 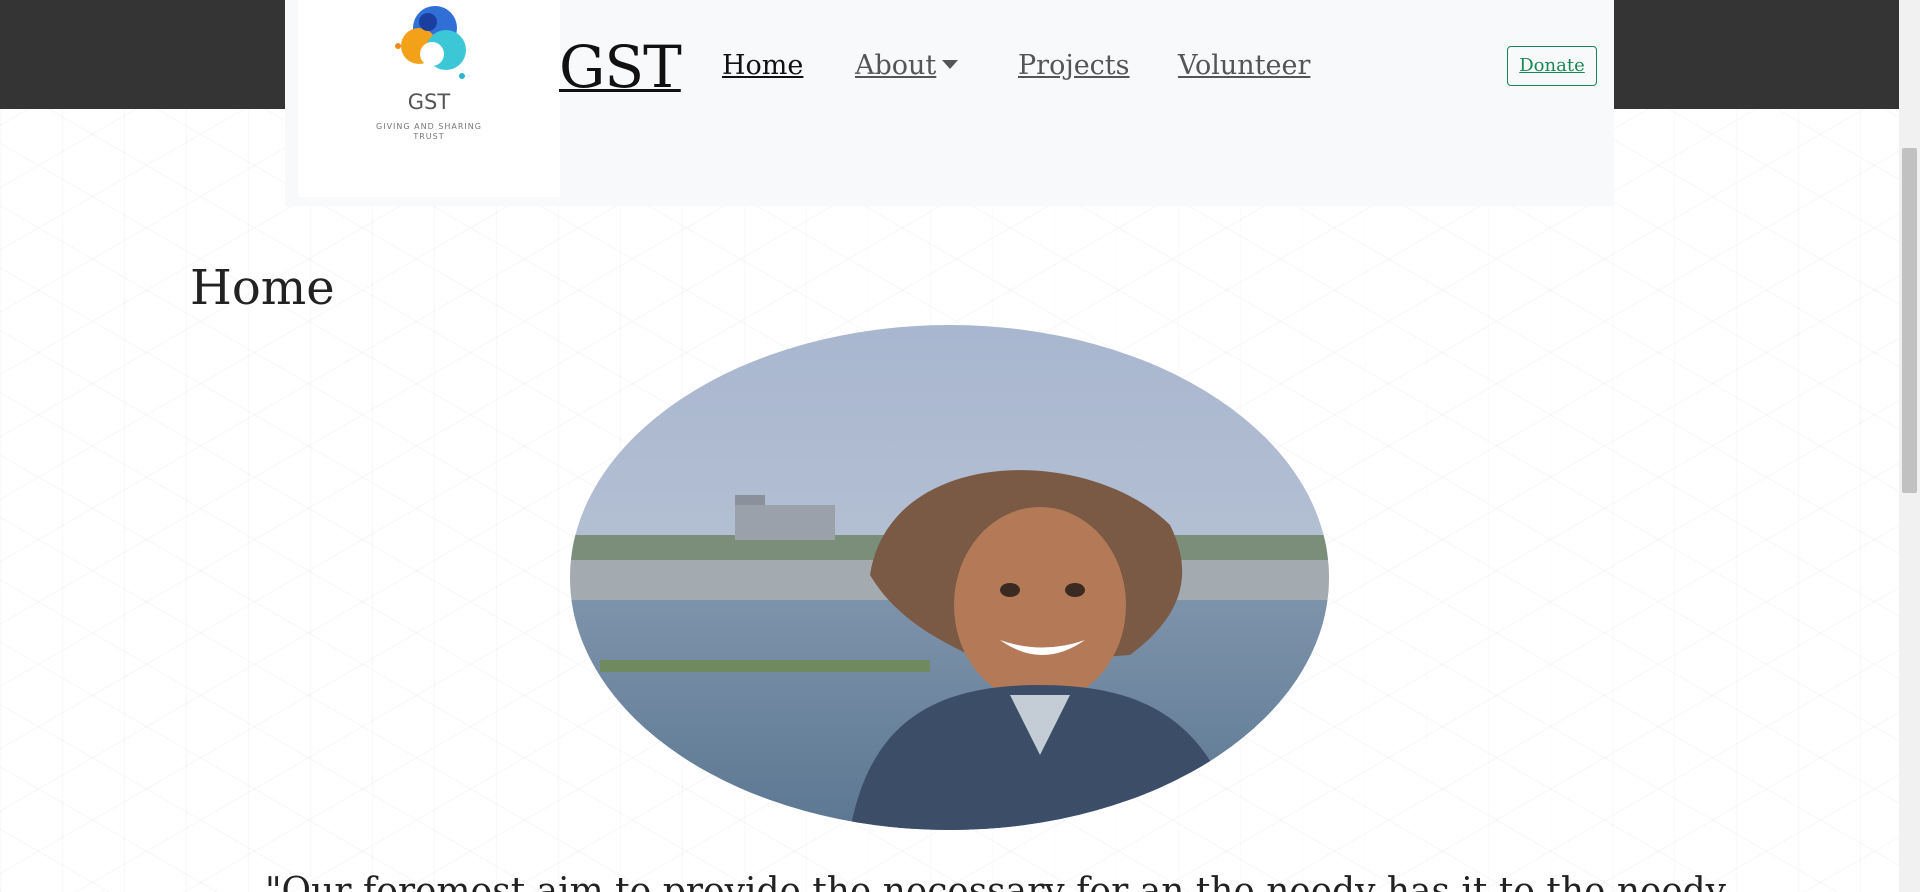 I want to click on scrollbar, so click(x=1909, y=446).